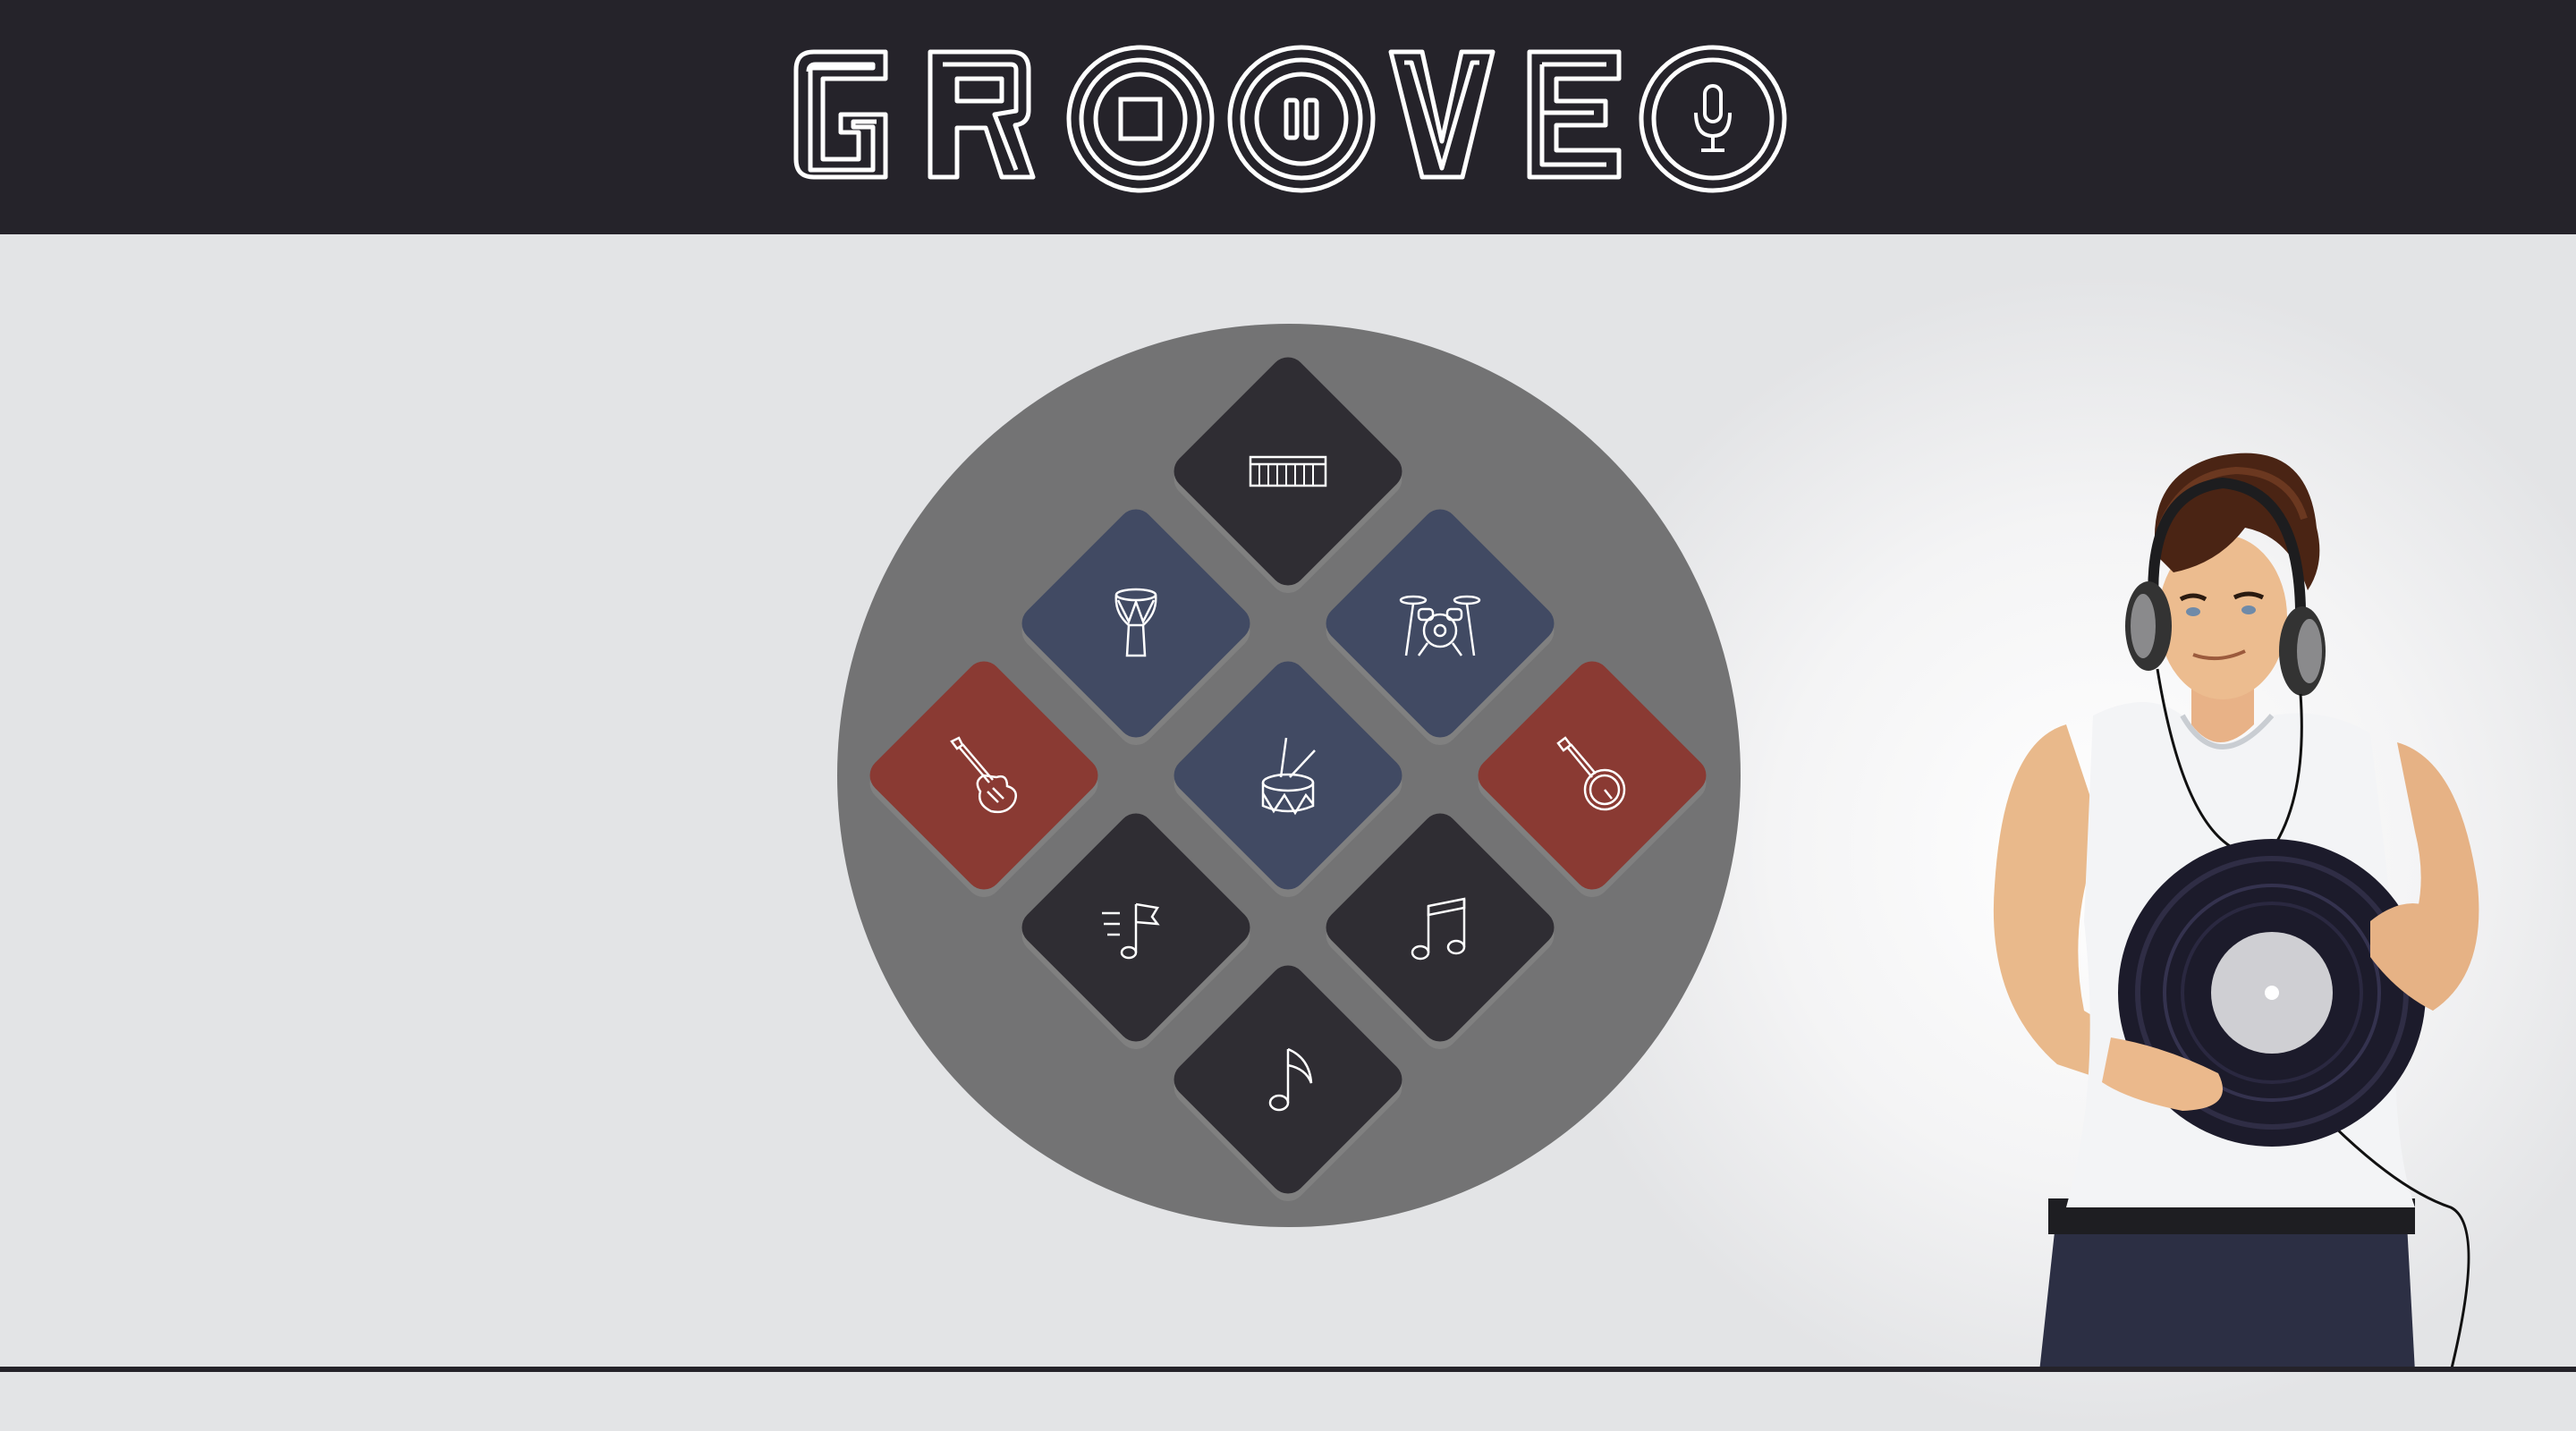  What do you see at coordinates (2236, 913) in the screenshot?
I see `dj-illustration` at bounding box center [2236, 913].